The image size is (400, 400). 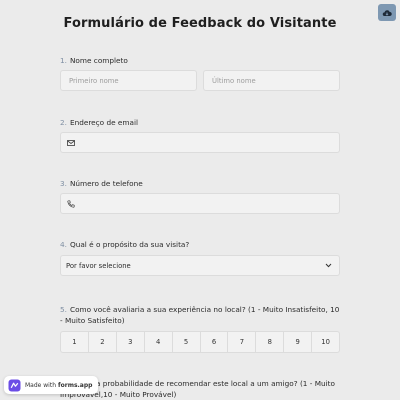 What do you see at coordinates (14, 385) in the screenshot?
I see `forms-app-logo-icon` at bounding box center [14, 385].